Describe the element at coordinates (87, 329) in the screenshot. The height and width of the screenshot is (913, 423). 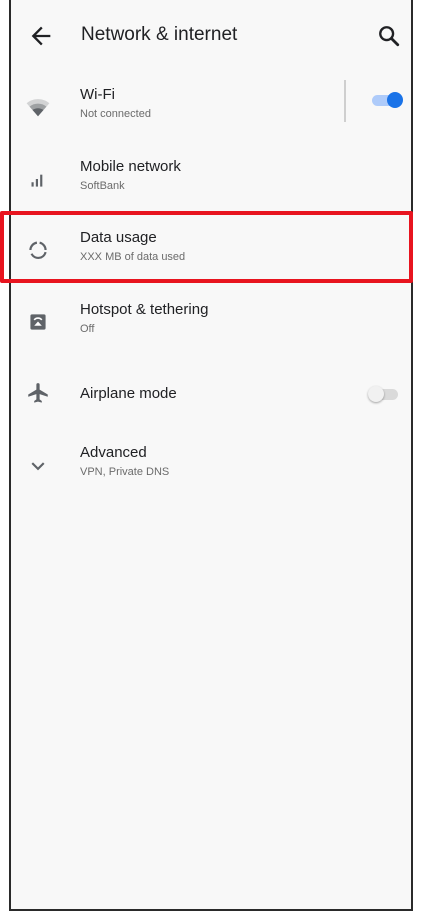
I see `hotspot-status: Off` at that location.